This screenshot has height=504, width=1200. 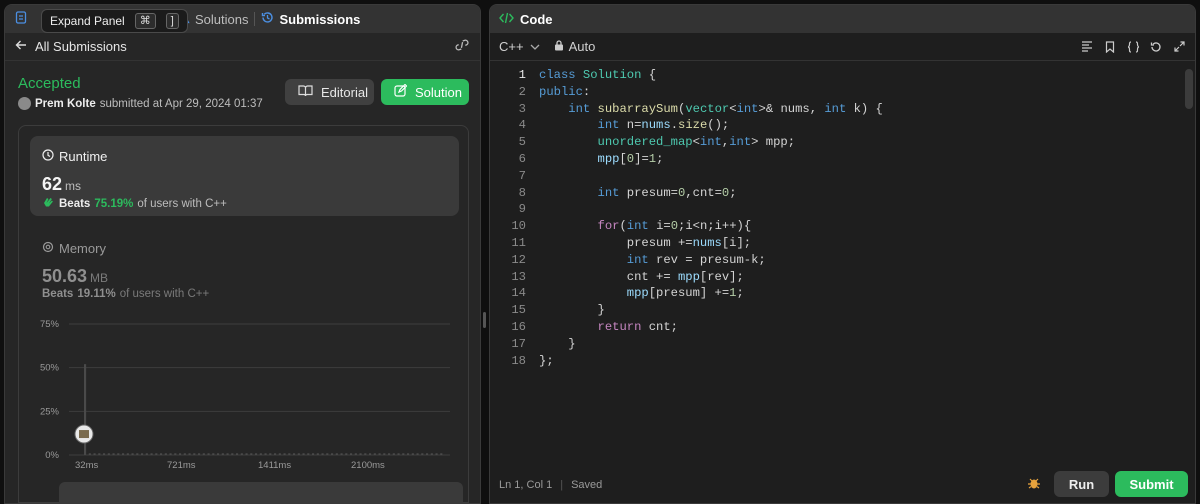 I want to click on format-icon, so click(x=1087, y=47).